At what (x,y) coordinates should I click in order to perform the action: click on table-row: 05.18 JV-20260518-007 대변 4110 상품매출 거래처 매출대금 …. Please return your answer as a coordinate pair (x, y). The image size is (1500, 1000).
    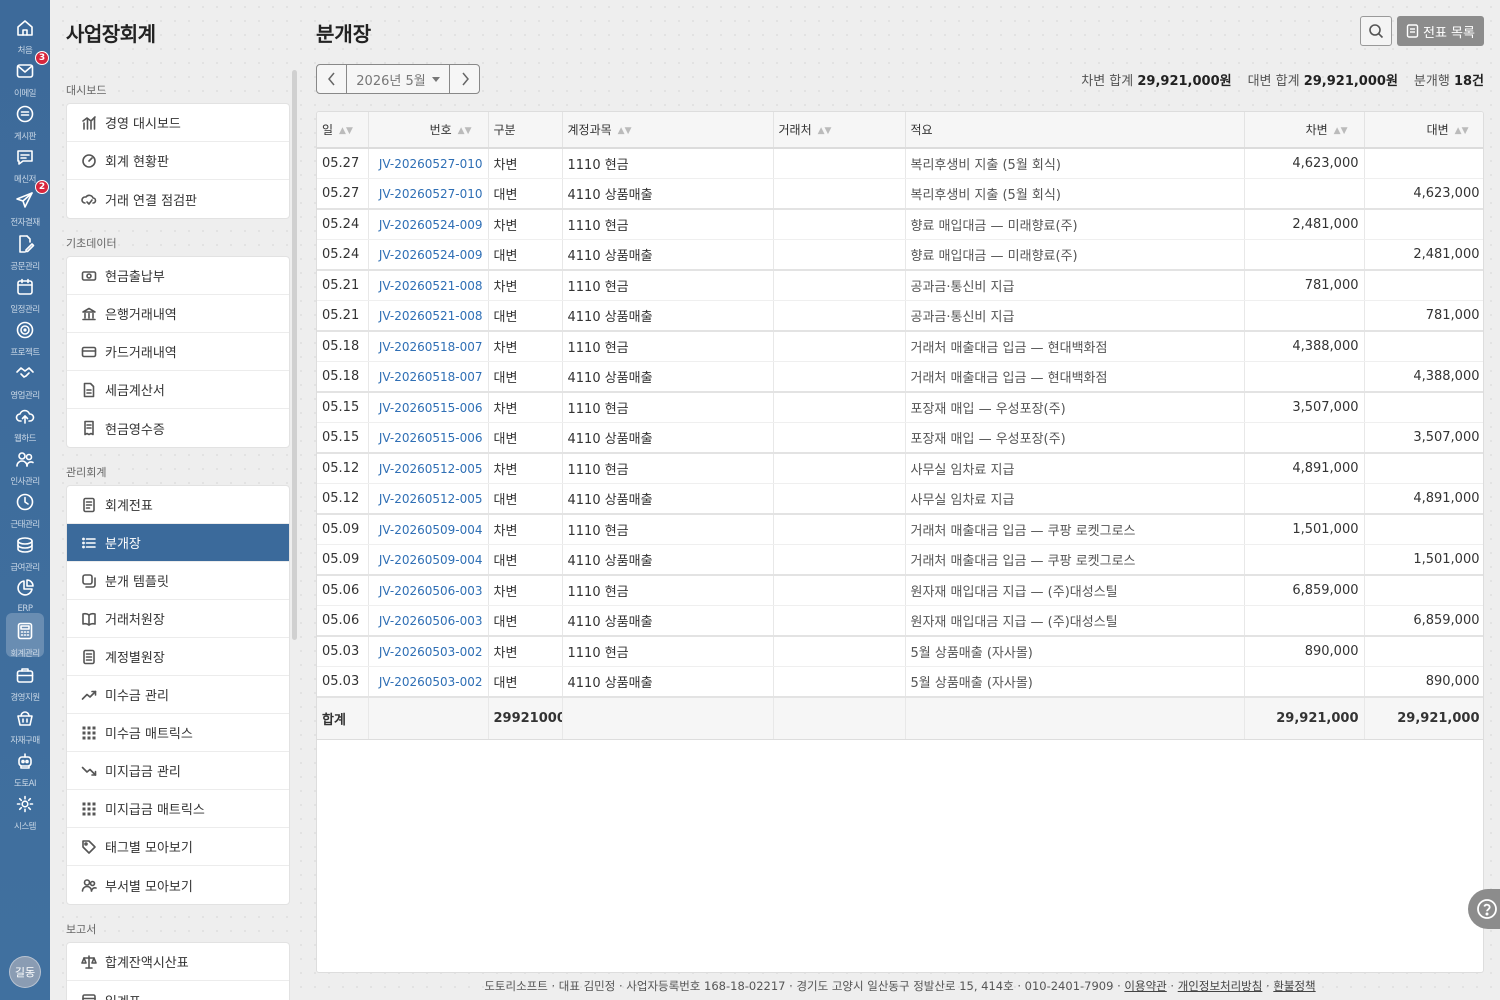
    Looking at the image, I should click on (900, 377).